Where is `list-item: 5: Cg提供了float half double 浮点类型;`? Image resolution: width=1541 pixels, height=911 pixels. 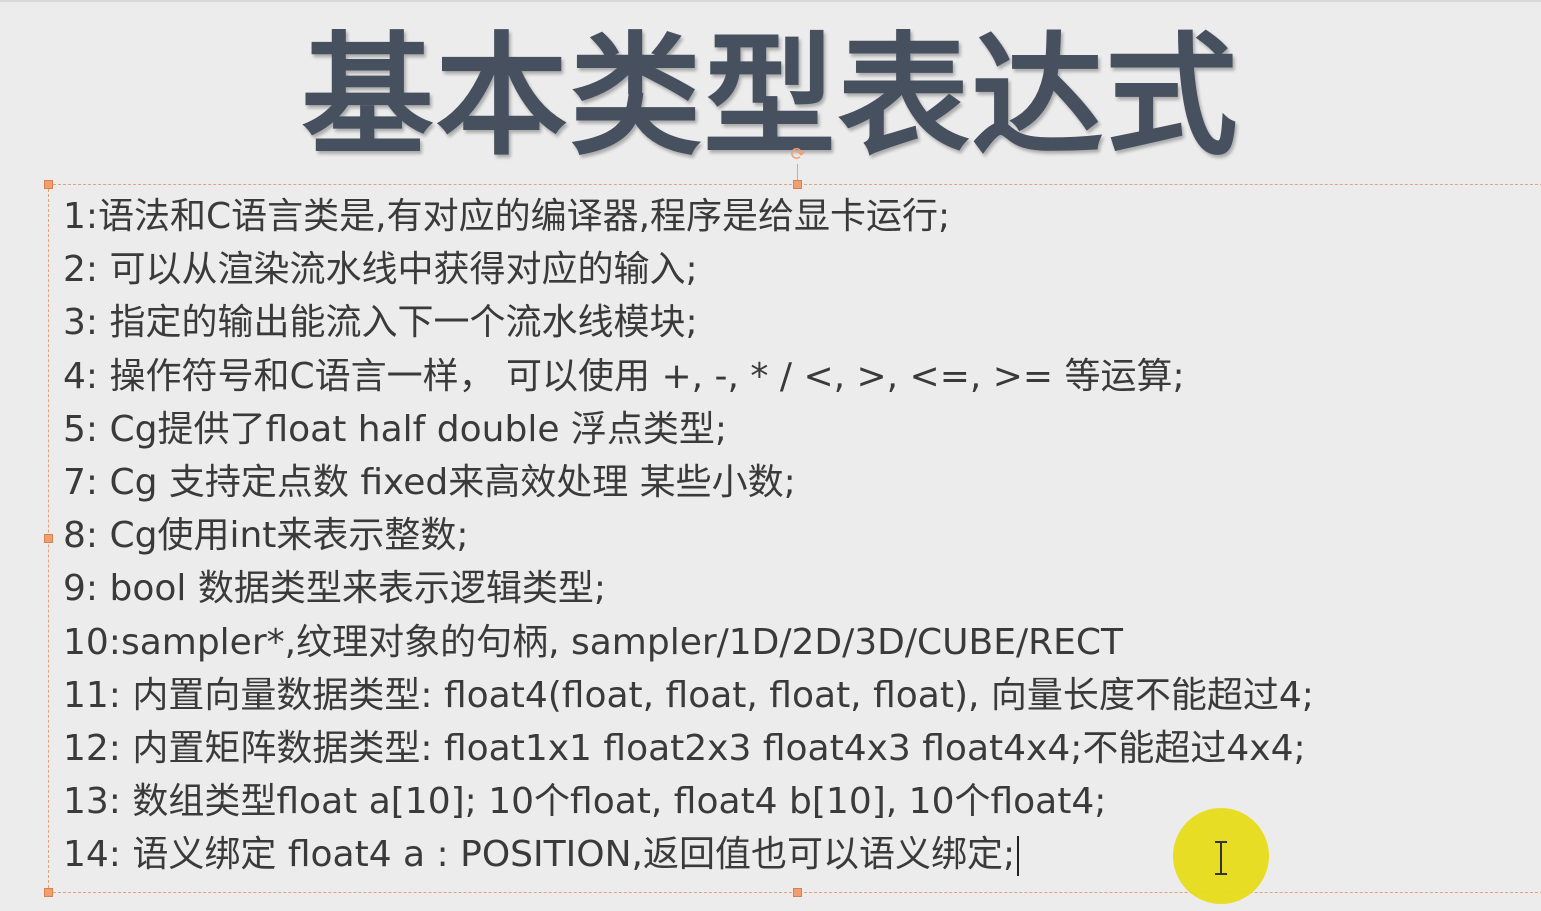
list-item: 5: Cg提供了float half double 浮点类型; is located at coordinates (395, 429).